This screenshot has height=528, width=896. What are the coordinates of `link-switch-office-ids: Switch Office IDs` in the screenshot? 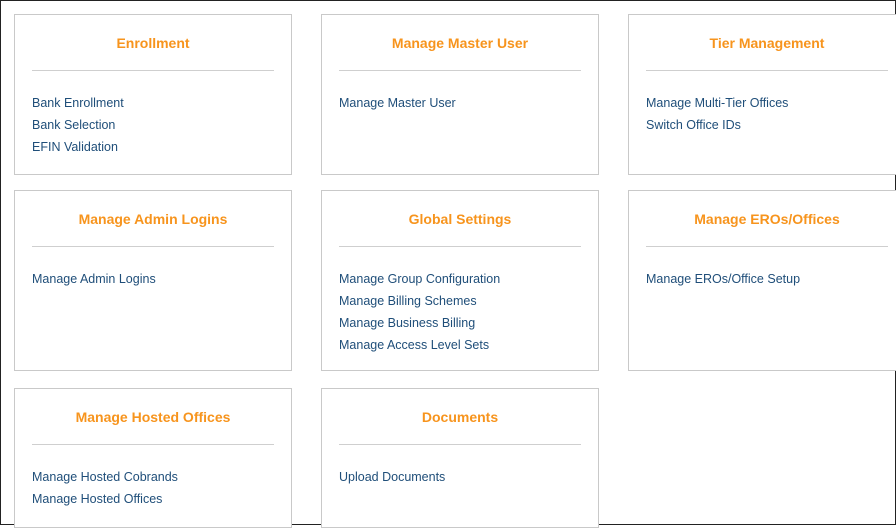 It's located at (770, 125).